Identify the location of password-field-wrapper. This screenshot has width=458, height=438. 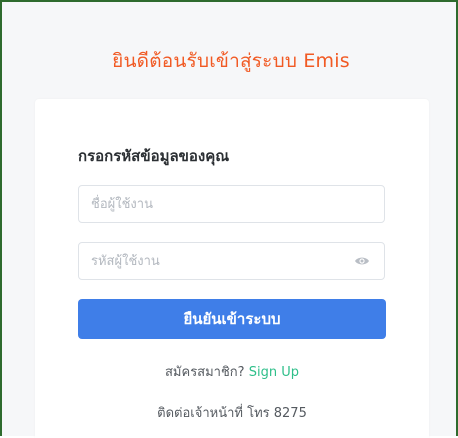
(231, 261).